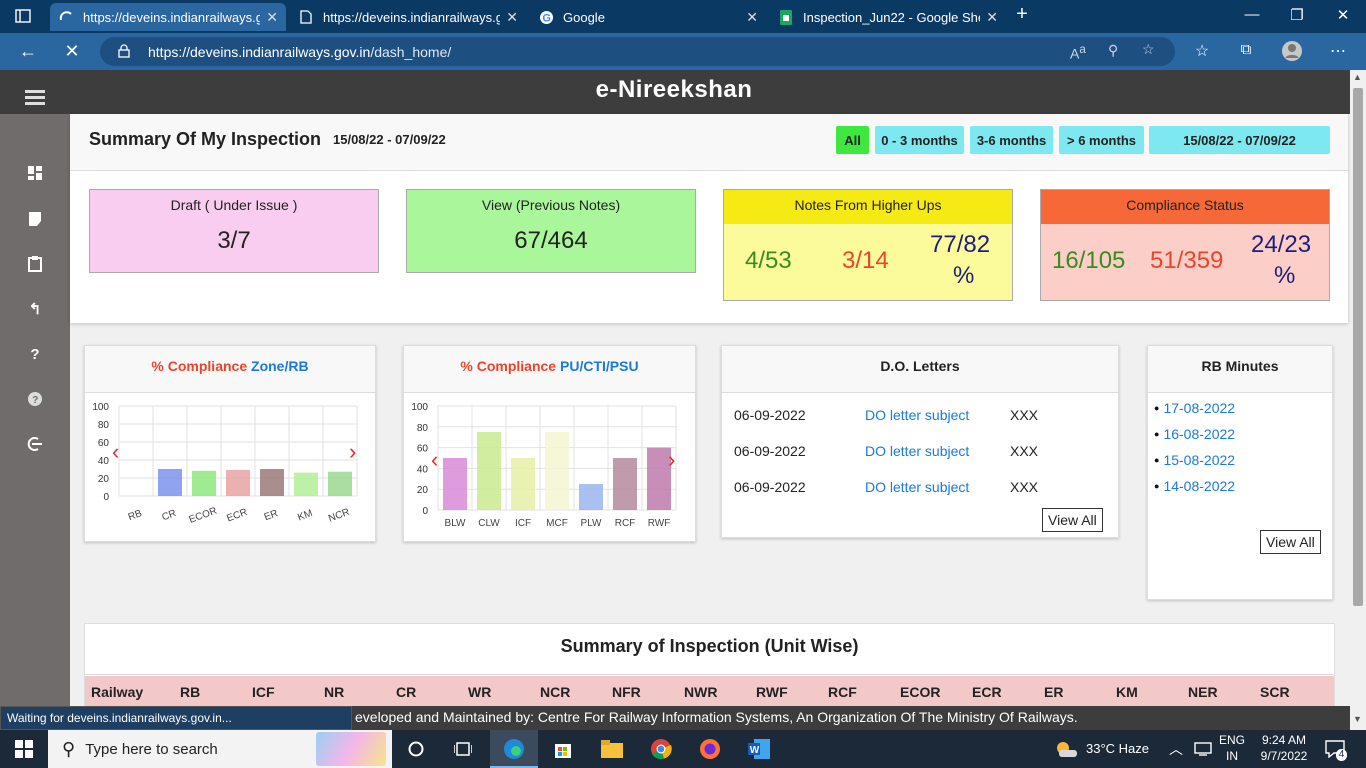 This screenshot has height=768, width=1366. I want to click on store-icon, so click(563, 749).